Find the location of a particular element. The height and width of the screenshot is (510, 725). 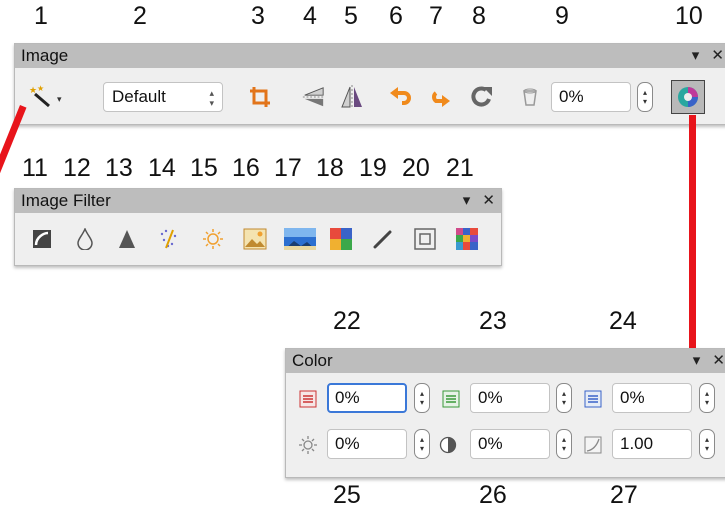

red-channel-icon is located at coordinates (308, 399).